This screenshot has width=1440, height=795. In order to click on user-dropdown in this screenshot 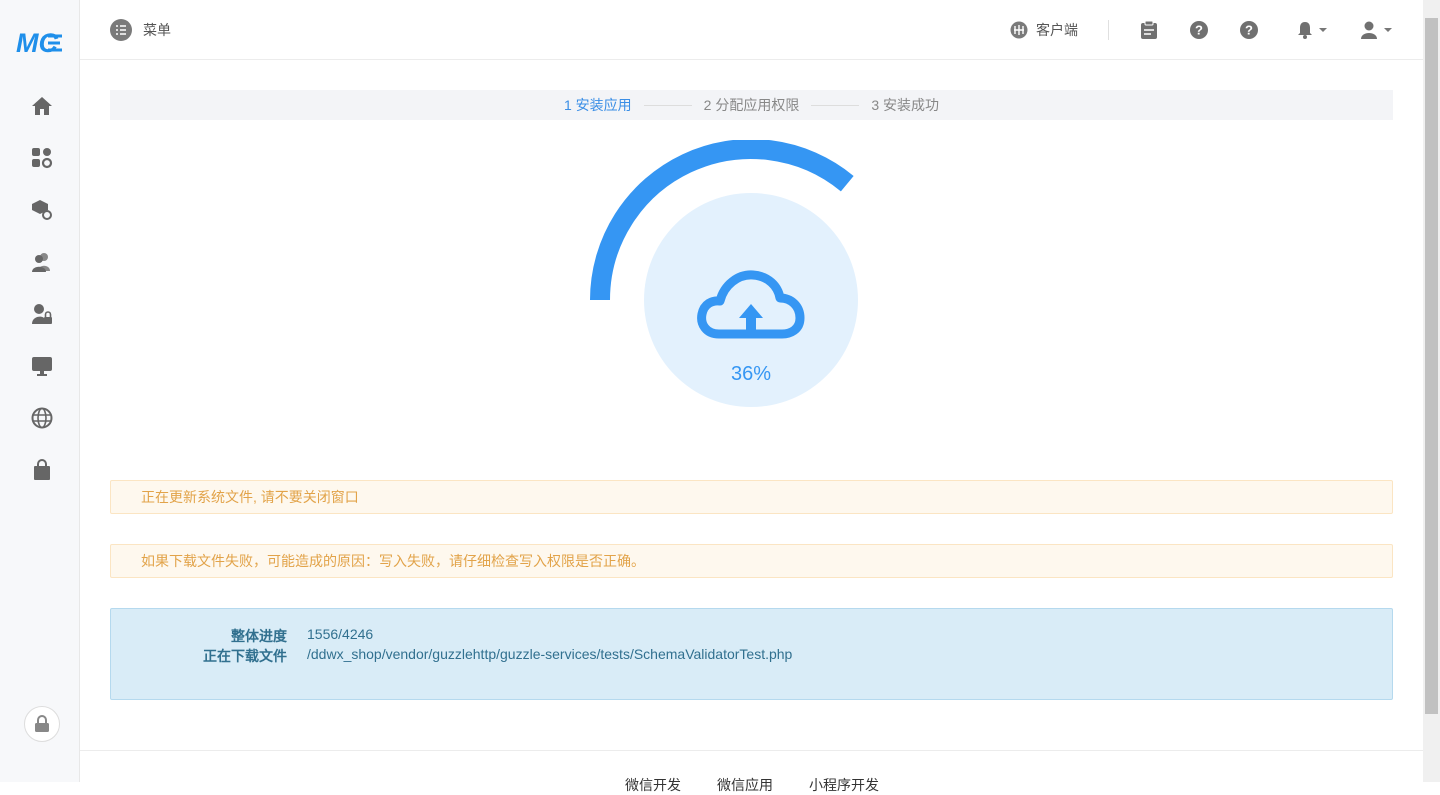, I will do `click(1376, 30)`.